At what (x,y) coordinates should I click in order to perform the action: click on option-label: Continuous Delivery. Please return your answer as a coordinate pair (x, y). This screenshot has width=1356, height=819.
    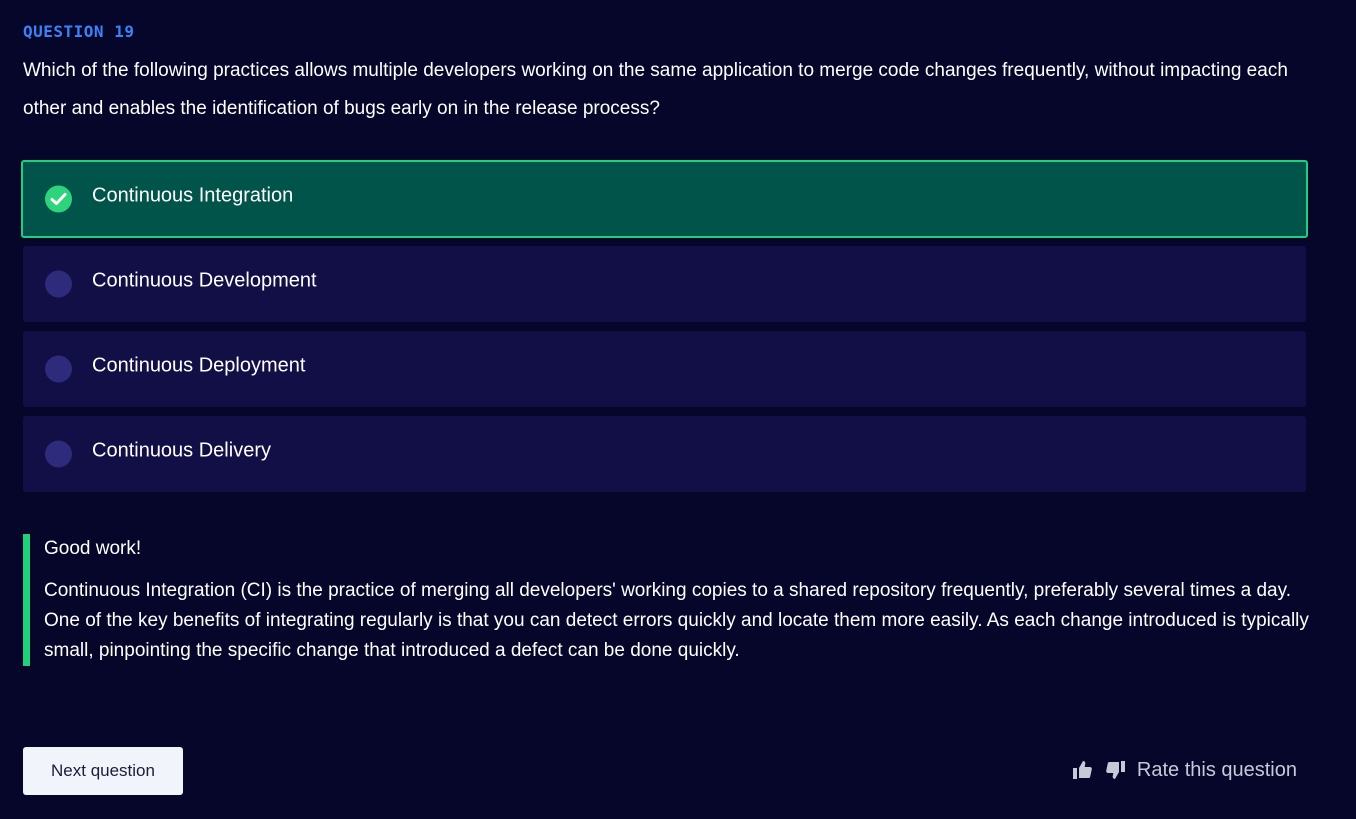
    Looking at the image, I should click on (181, 450).